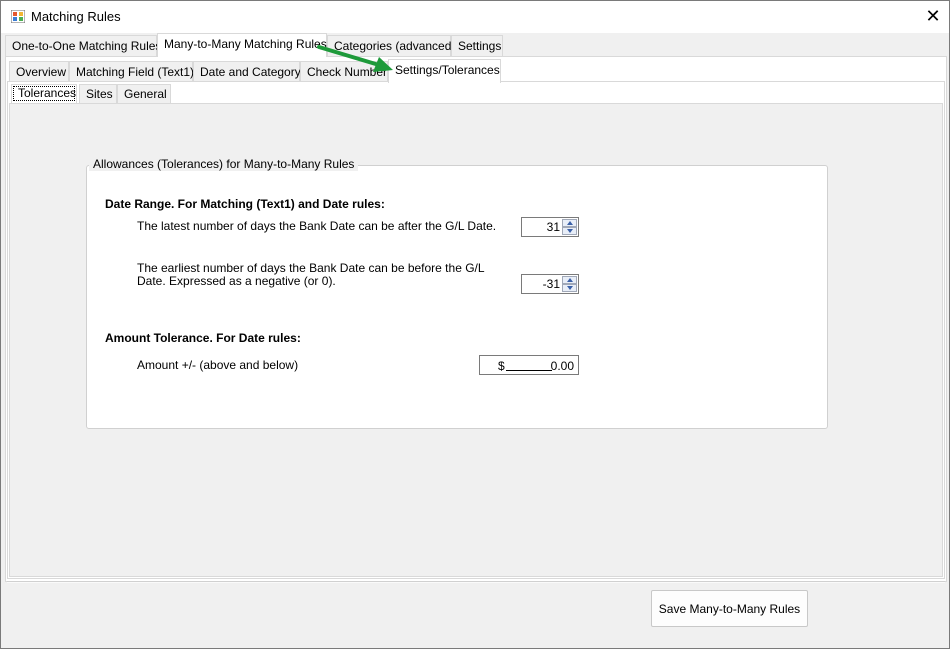 This screenshot has width=950, height=649. Describe the element at coordinates (444, 71) in the screenshot. I see `tab-settings-tolerances: Settings/Tolerances` at that location.